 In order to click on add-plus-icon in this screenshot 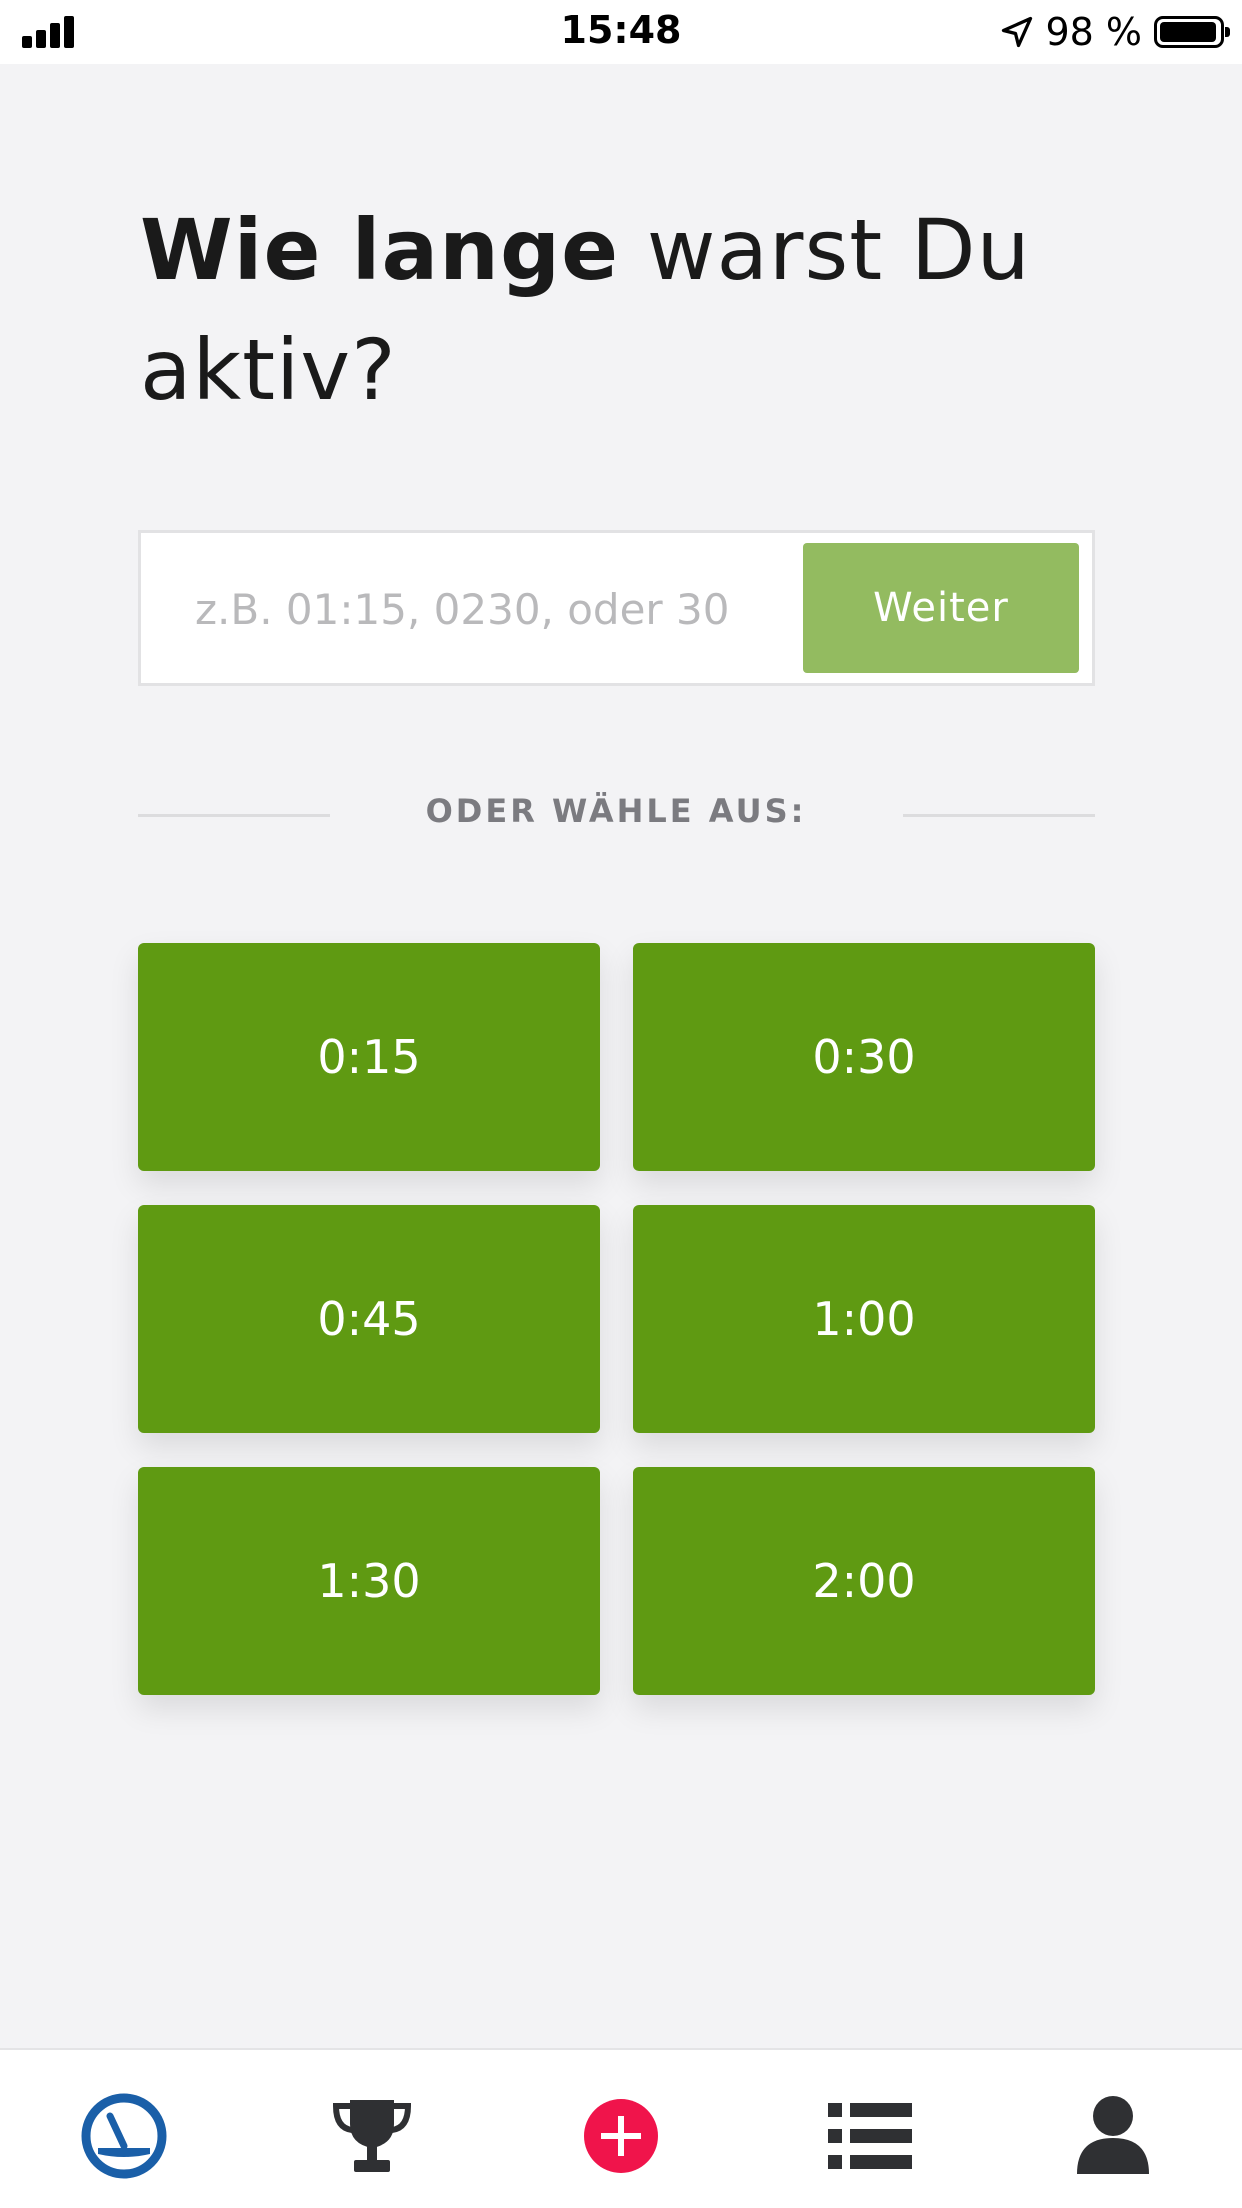, I will do `click(621, 2136)`.